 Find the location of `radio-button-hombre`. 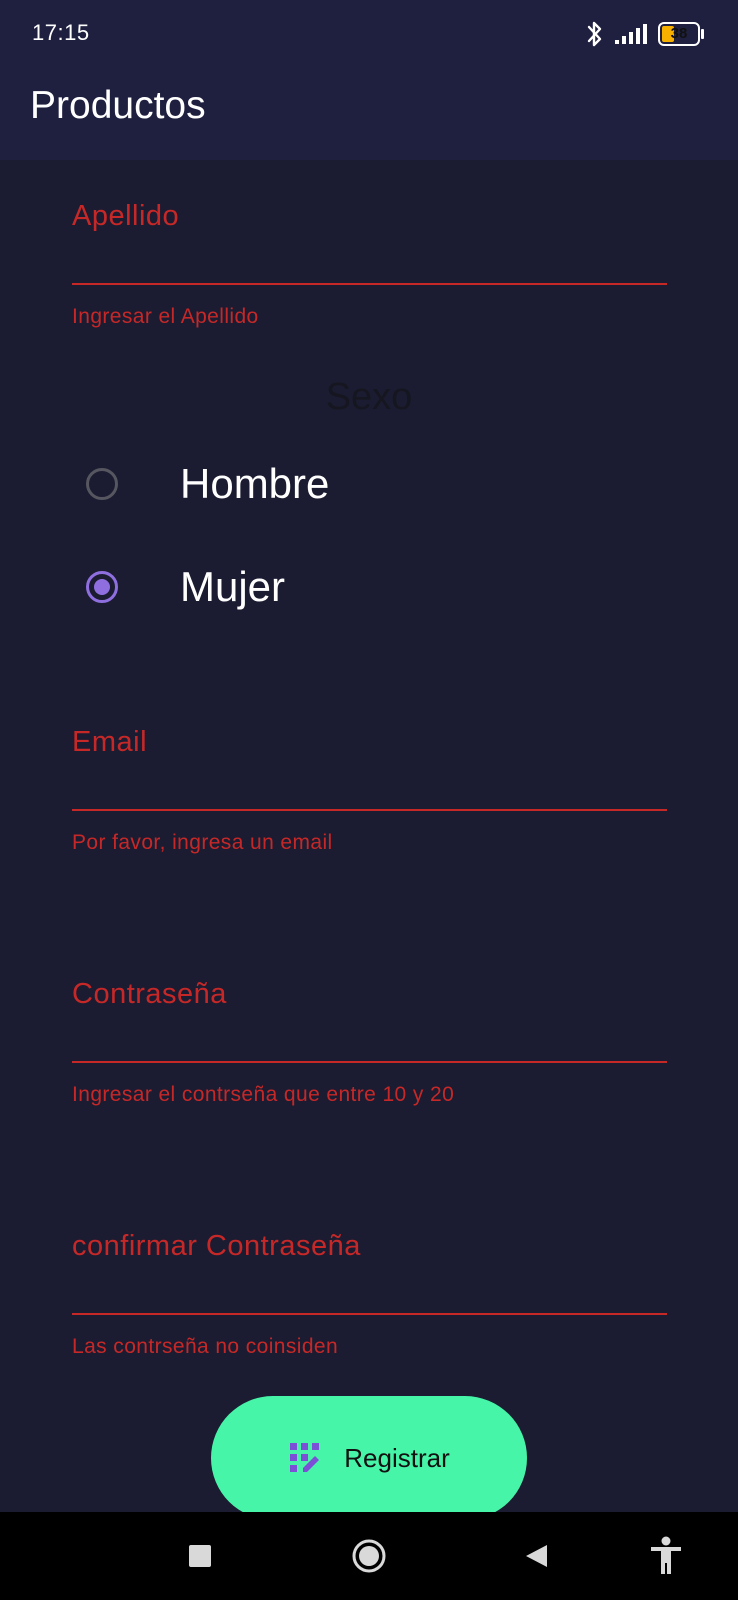

radio-button-hombre is located at coordinates (102, 484).